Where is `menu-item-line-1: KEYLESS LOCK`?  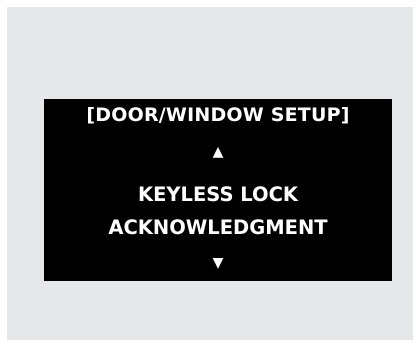
menu-item-line-1: KEYLESS LOCK is located at coordinates (218, 195).